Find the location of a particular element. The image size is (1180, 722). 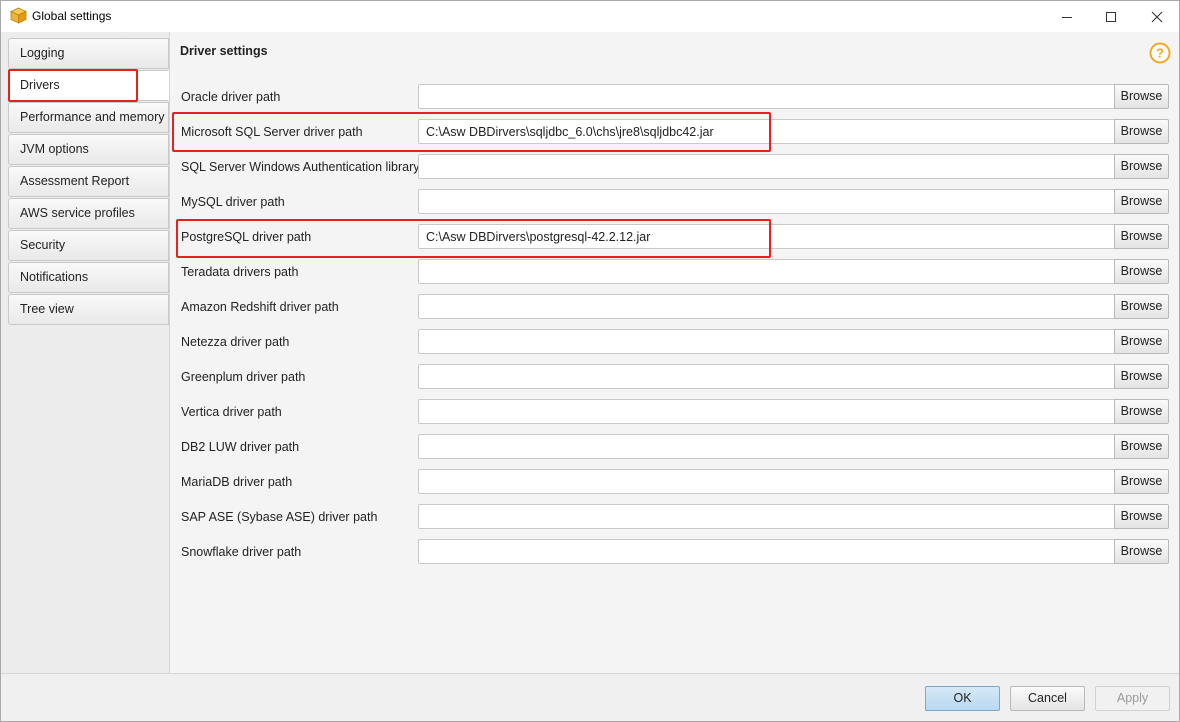

teradata-driver-label: Teradata drivers path is located at coordinates (240, 272).